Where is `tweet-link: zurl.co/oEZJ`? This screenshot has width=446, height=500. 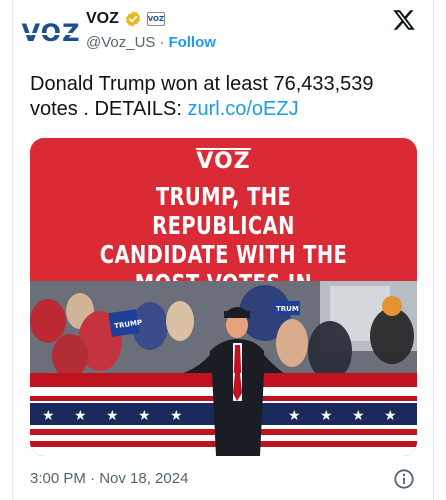 tweet-link: zurl.co/oEZJ is located at coordinates (242, 109).